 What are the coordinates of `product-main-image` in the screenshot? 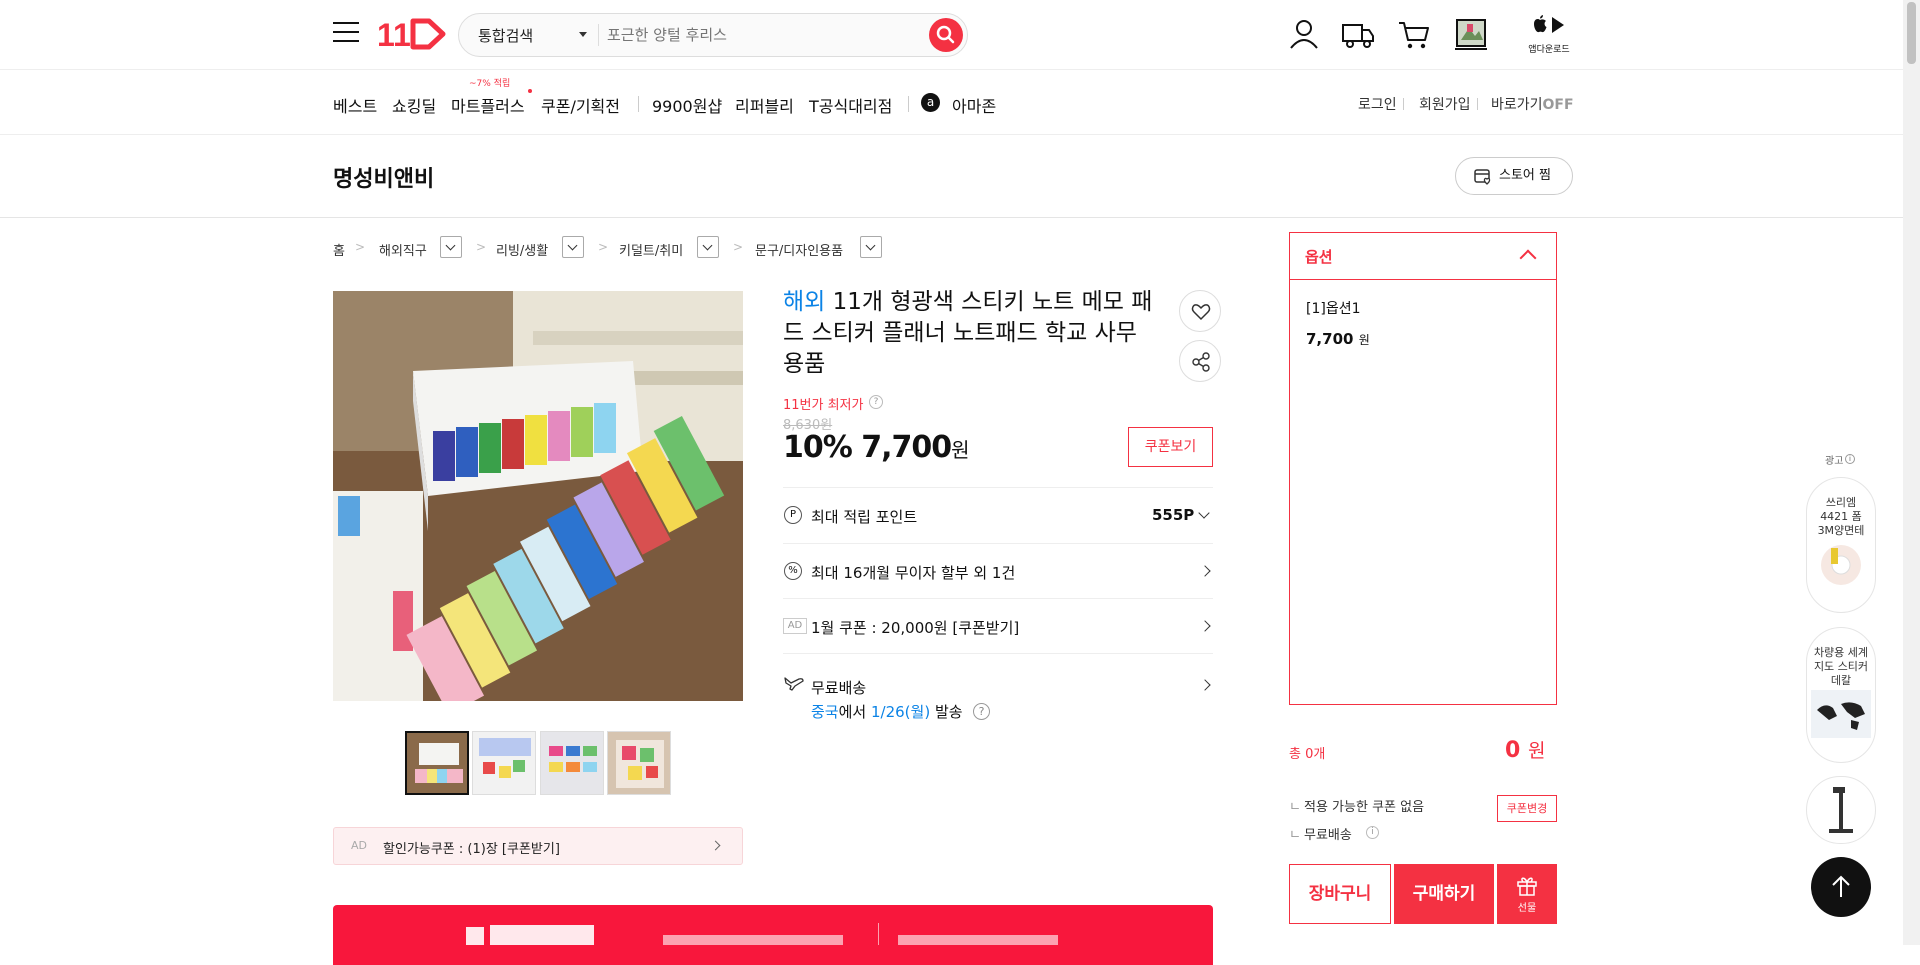 It's located at (538, 496).